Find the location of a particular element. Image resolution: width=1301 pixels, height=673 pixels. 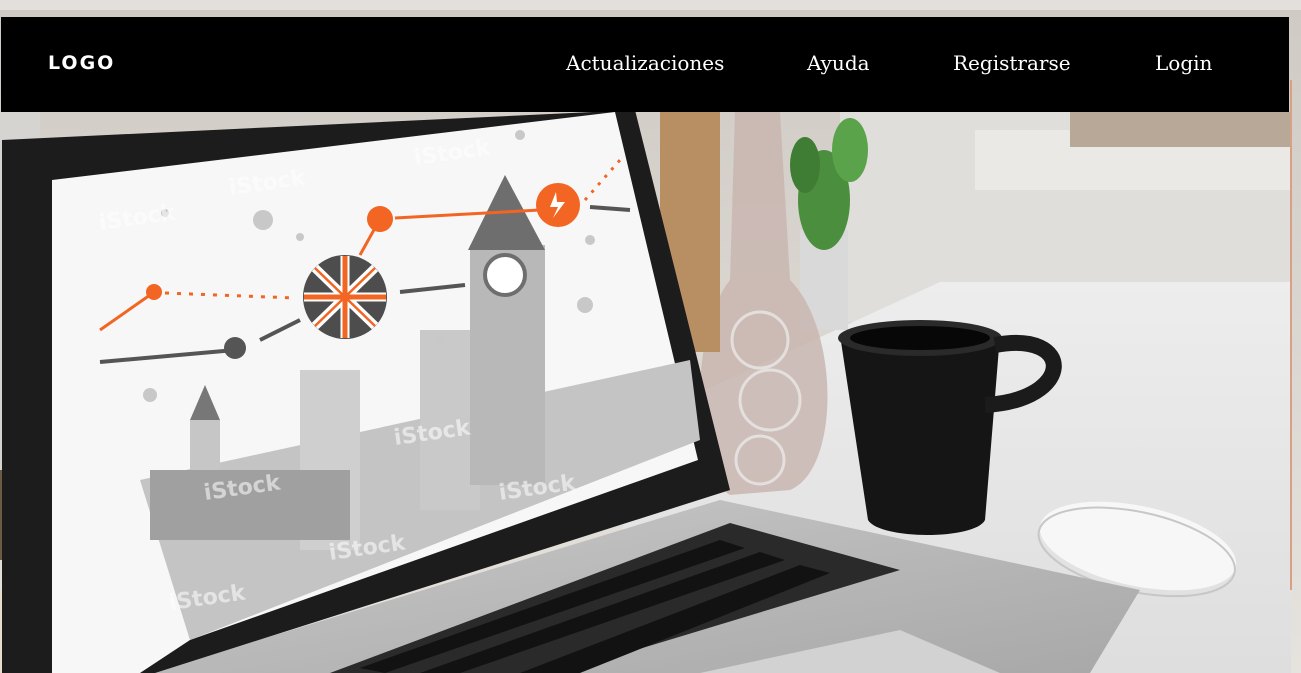

nav-link-ayuda: Ayuda is located at coordinates (838, 64).